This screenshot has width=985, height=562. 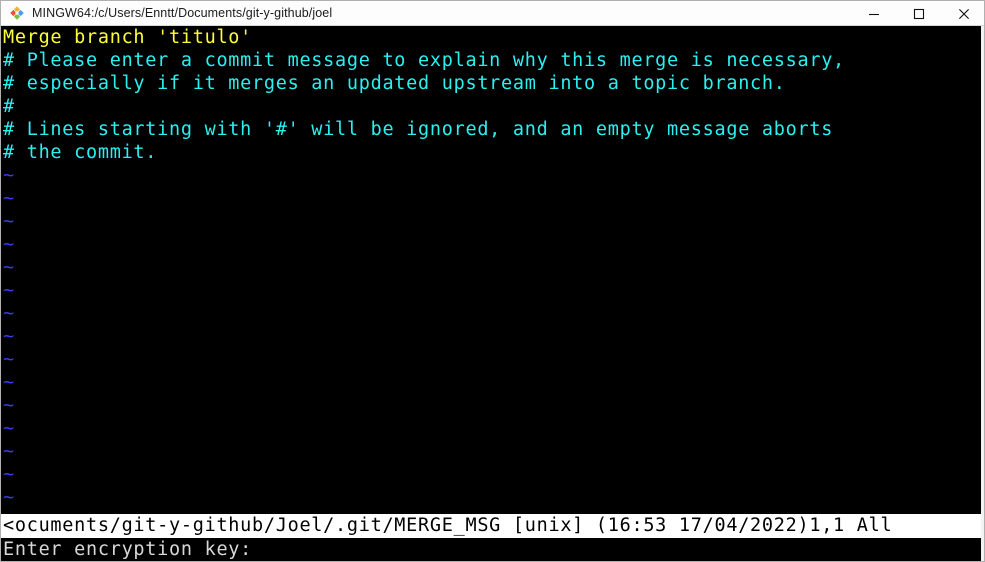 I want to click on vim-buffer-line: Merge branch 'titulo', so click(x=128, y=37).